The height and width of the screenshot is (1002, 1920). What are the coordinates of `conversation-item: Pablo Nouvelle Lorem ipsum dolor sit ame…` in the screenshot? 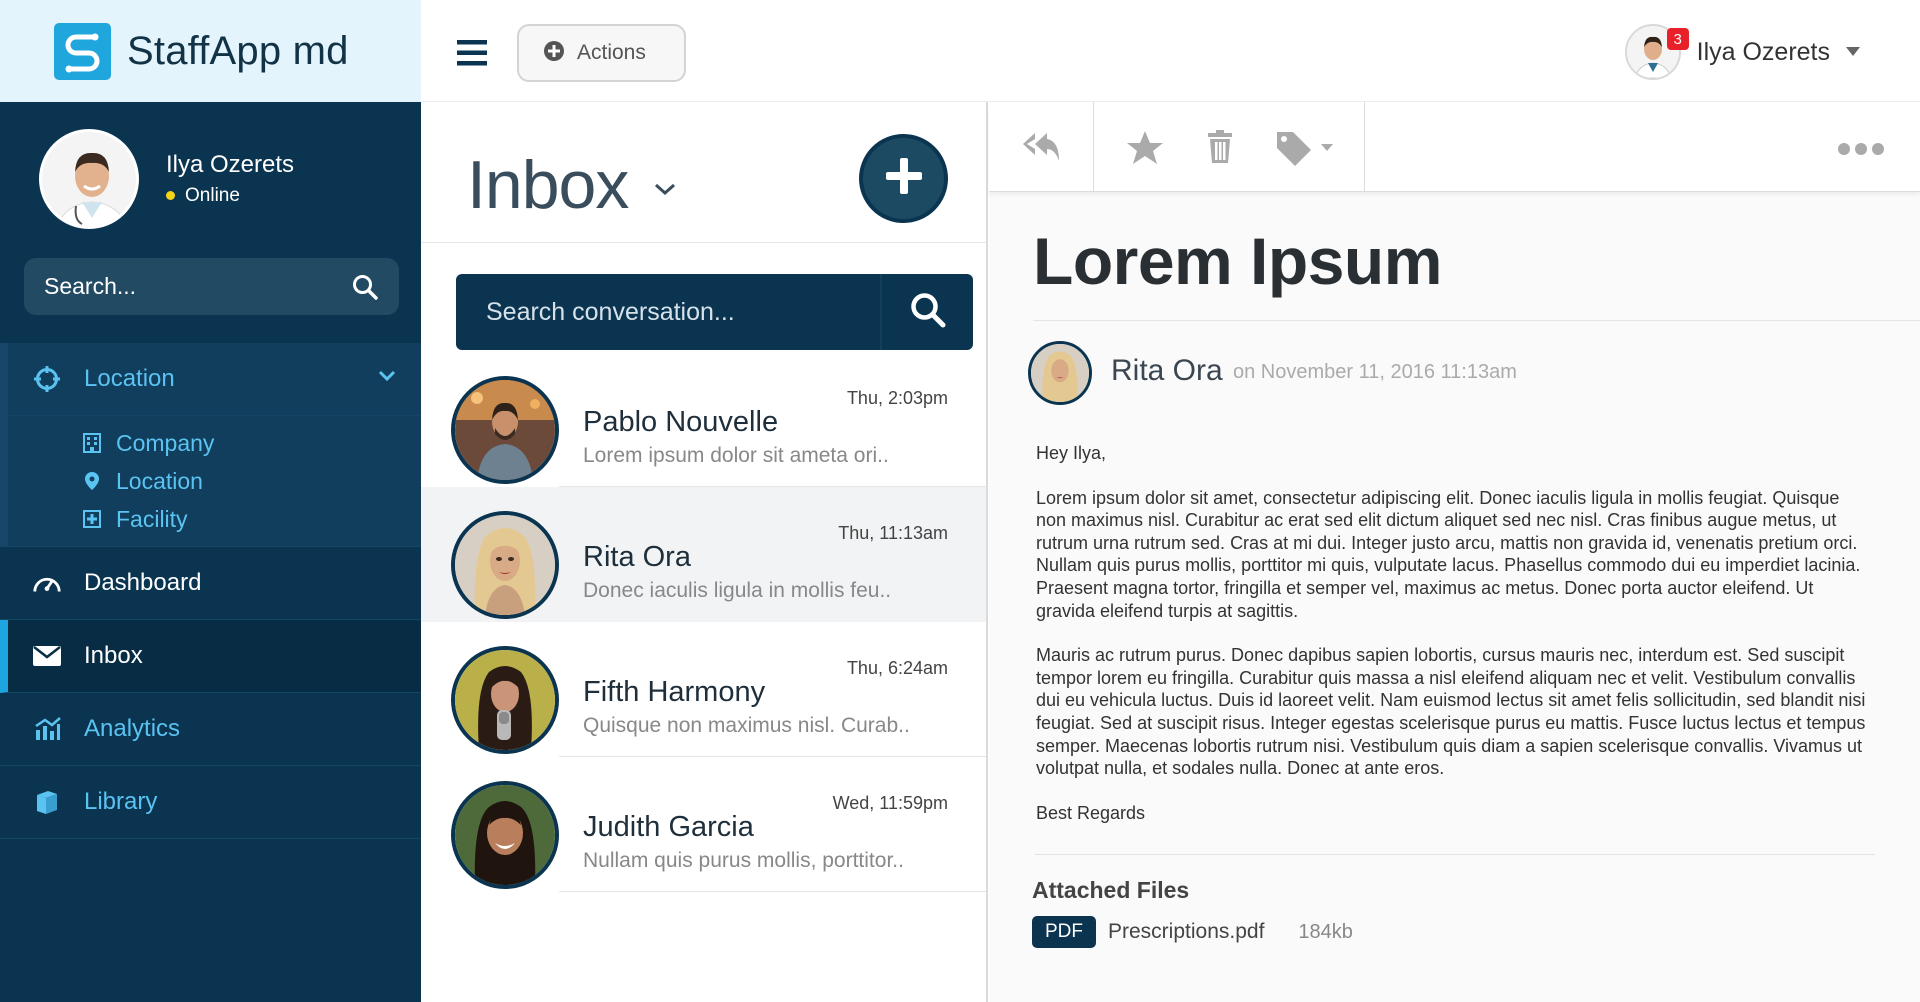 It's located at (703, 419).